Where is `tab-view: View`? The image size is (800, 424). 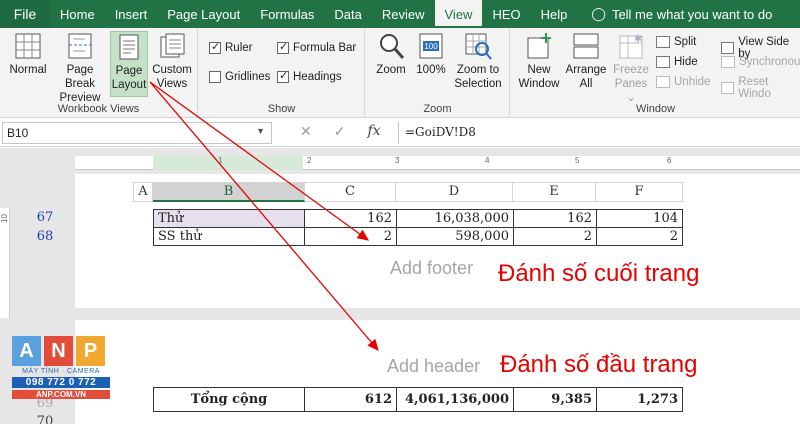
tab-view: View is located at coordinates (458, 14).